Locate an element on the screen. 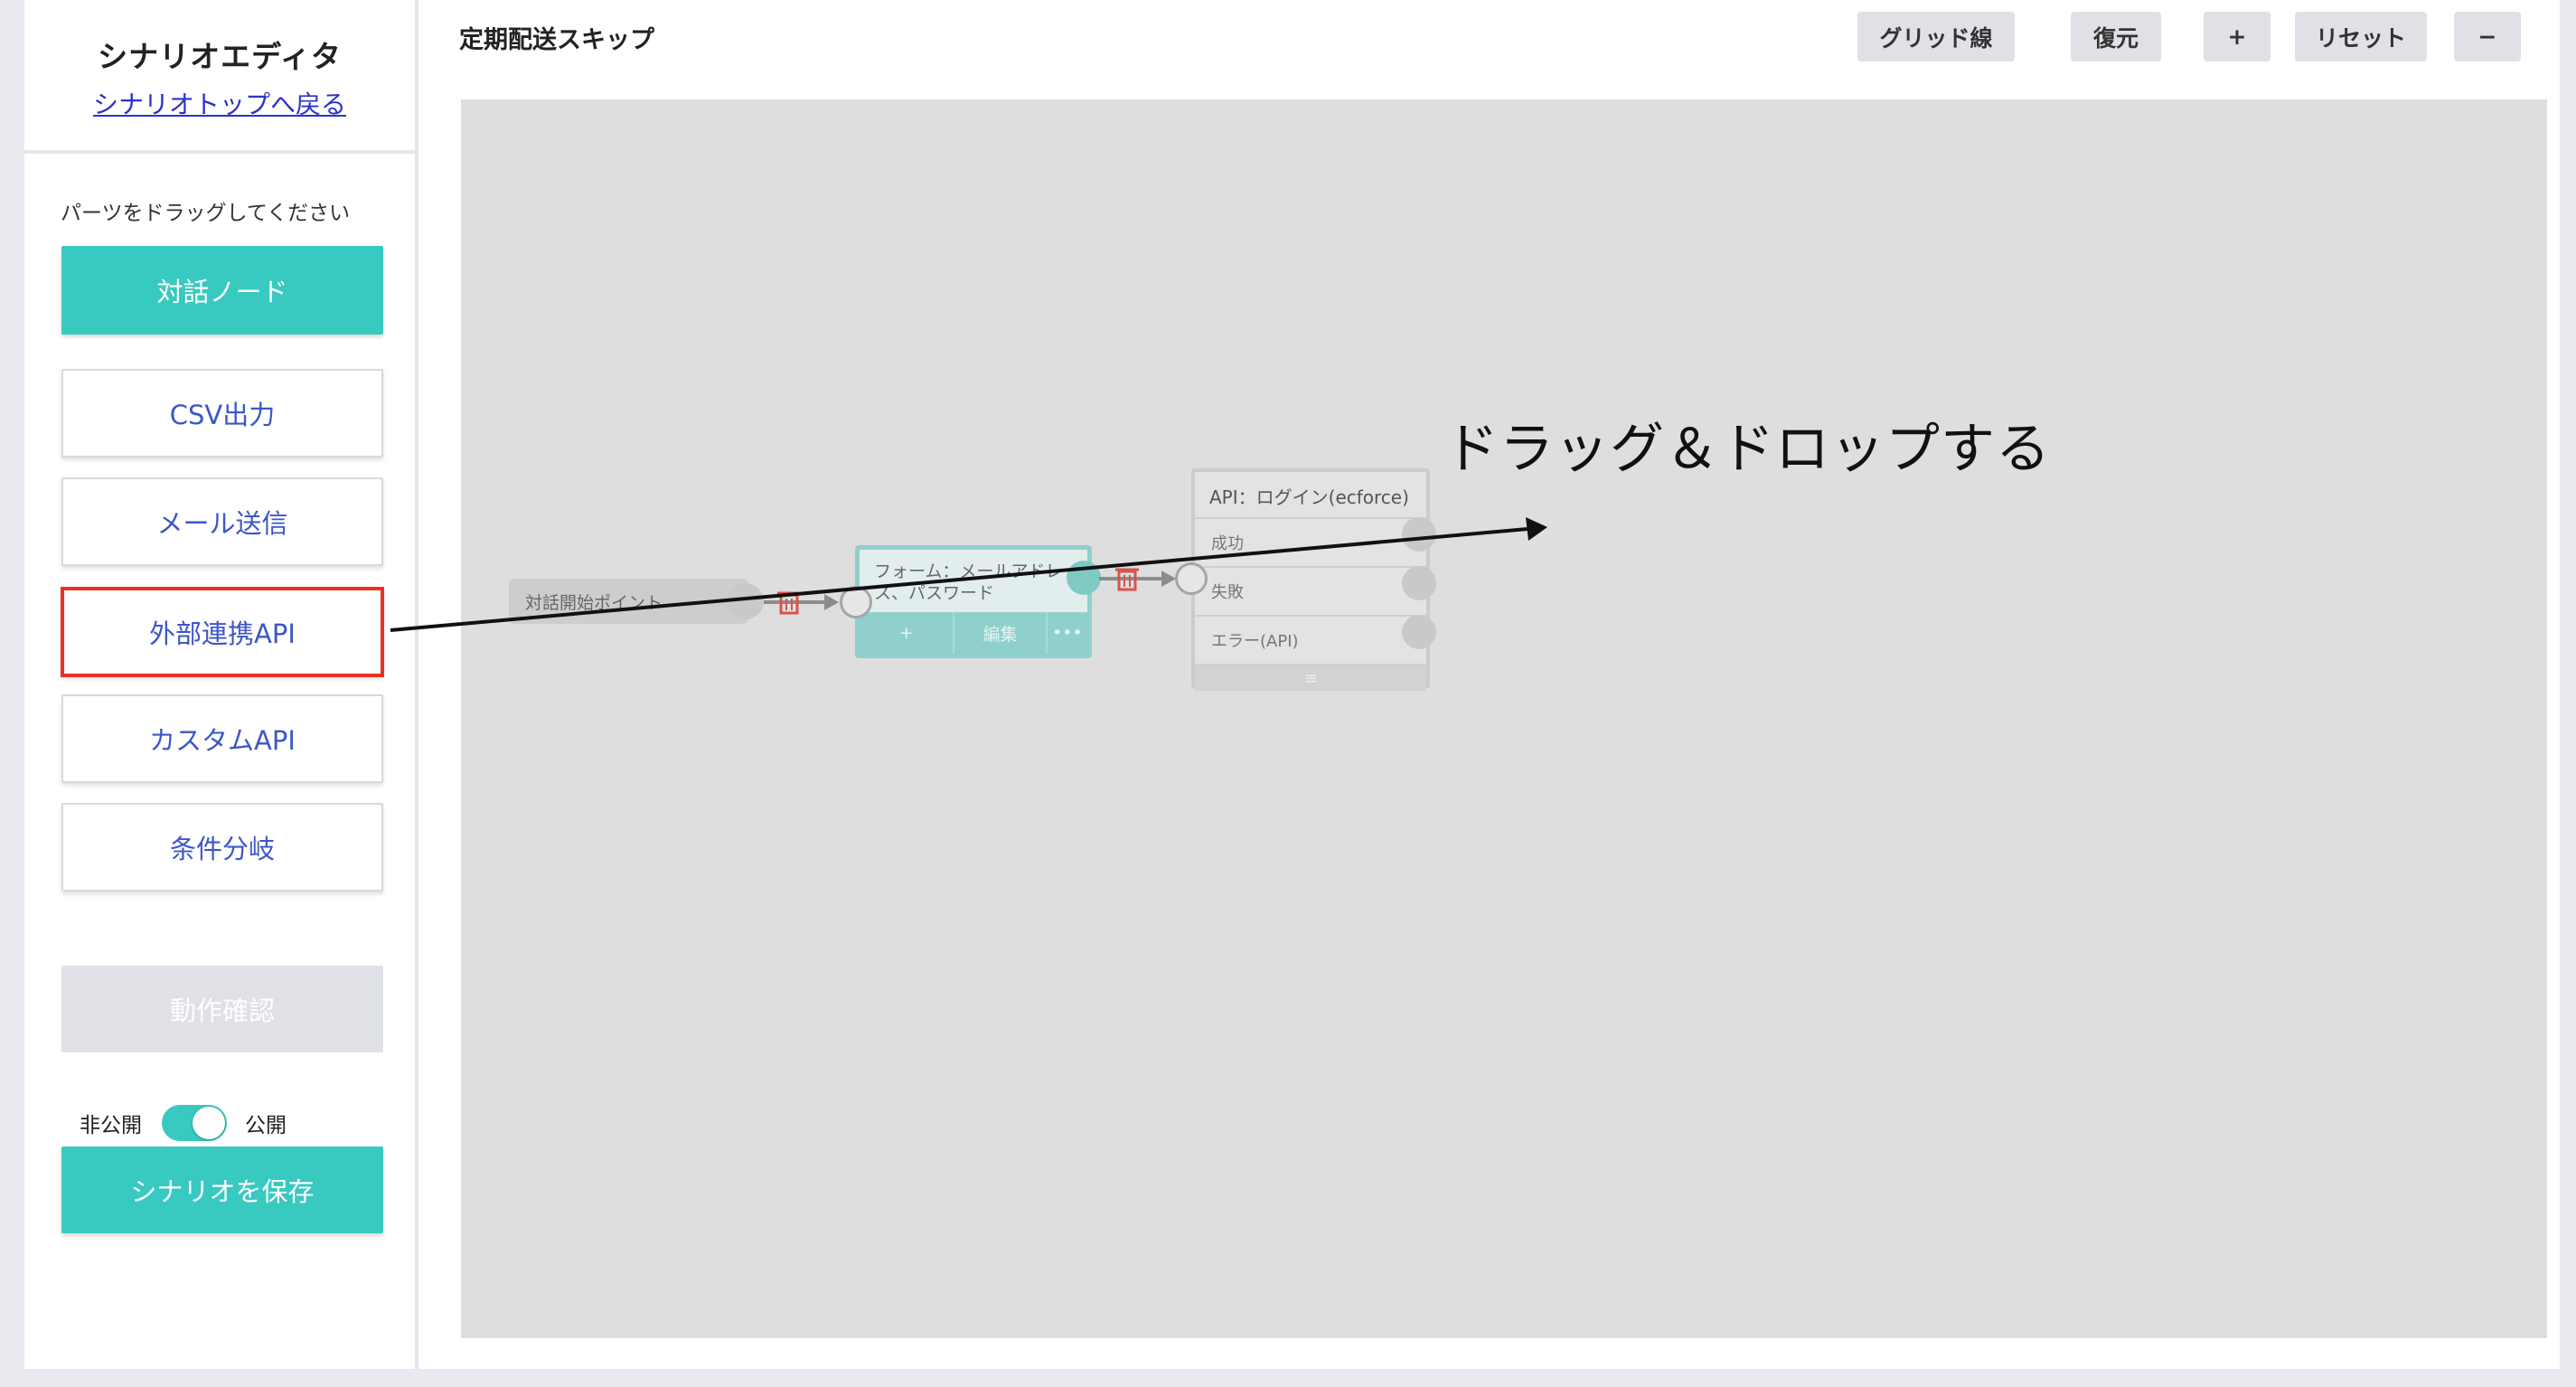 The image size is (2576, 1387). drag-arrow is located at coordinates (968, 574).